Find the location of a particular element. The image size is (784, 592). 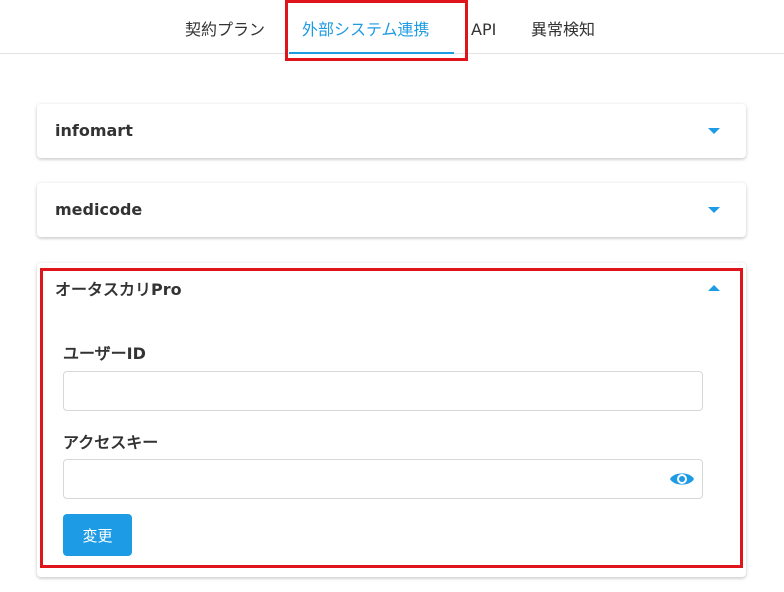

tab-bar: 契約プラン 外部システム連携 API 異常検知 is located at coordinates (392, 27).